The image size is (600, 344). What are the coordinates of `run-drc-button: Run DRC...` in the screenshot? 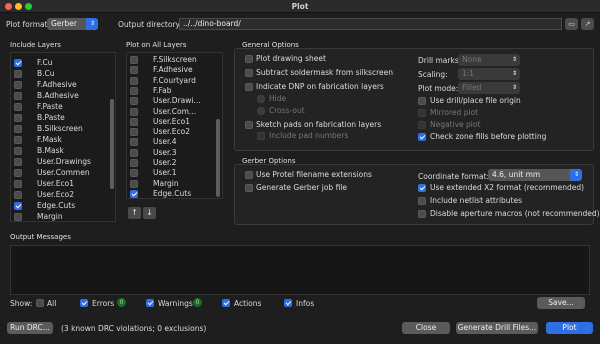 It's located at (30, 328).